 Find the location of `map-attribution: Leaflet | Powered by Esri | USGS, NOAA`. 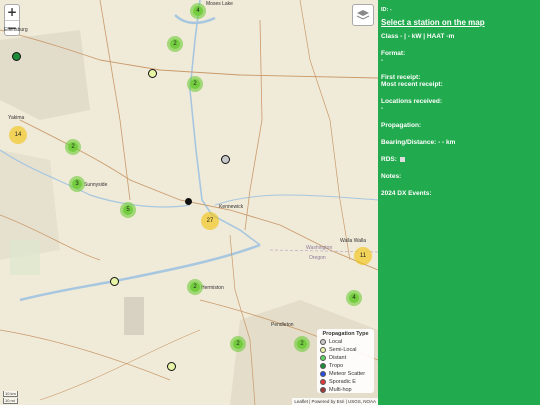

map-attribution: Leaflet | Powered by Esri | USGS, NOAA is located at coordinates (335, 401).